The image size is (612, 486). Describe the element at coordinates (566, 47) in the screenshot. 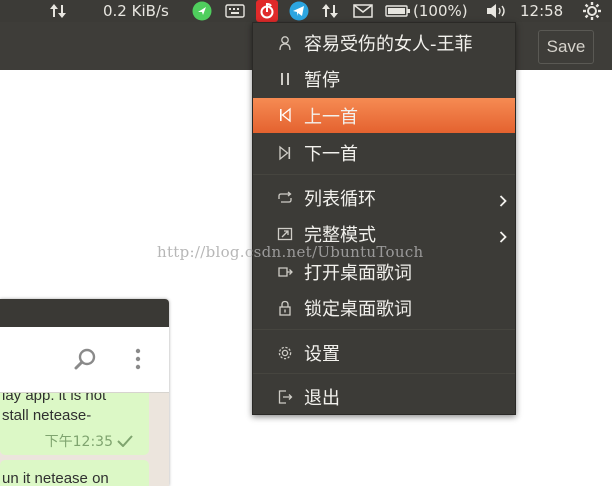

I see `save-button: Save` at that location.